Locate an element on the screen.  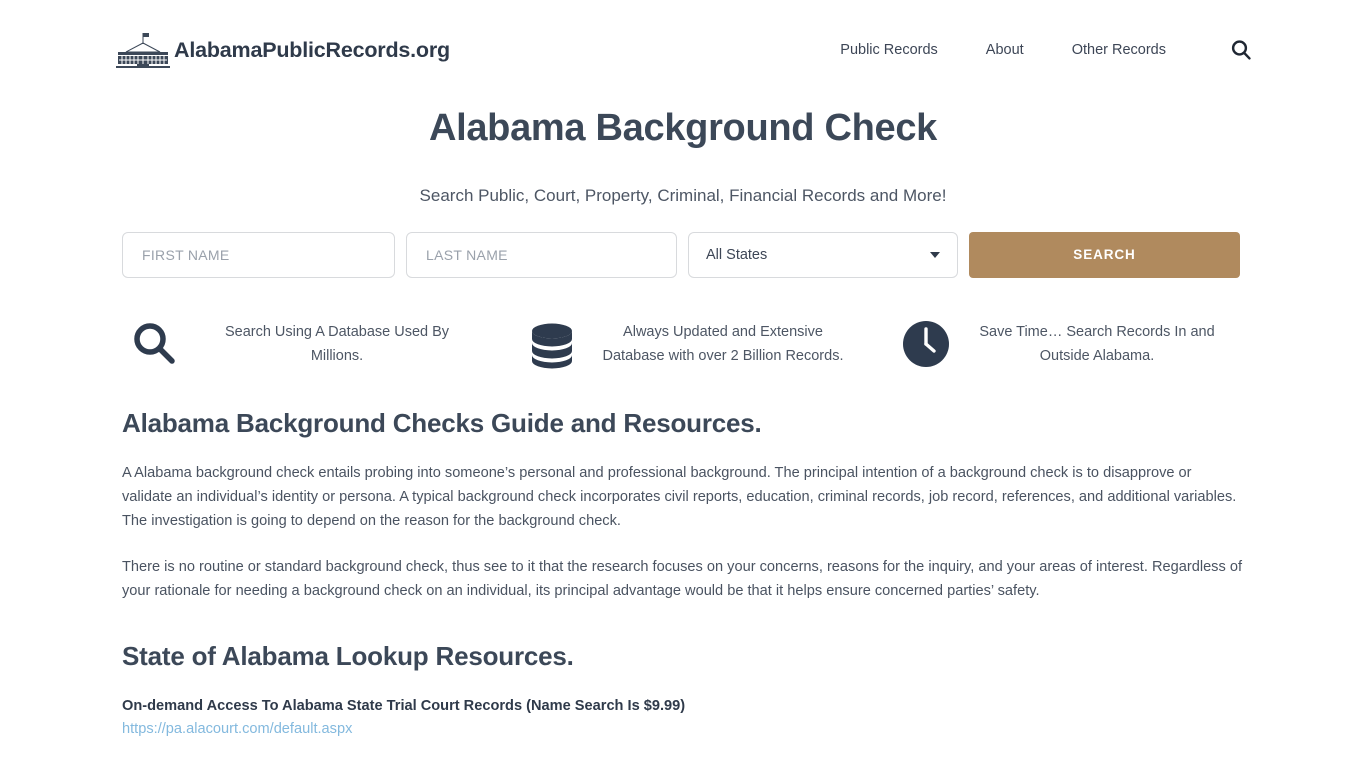
section-heading-resources: State of Alabama Lookup Resources. is located at coordinates (348, 655).